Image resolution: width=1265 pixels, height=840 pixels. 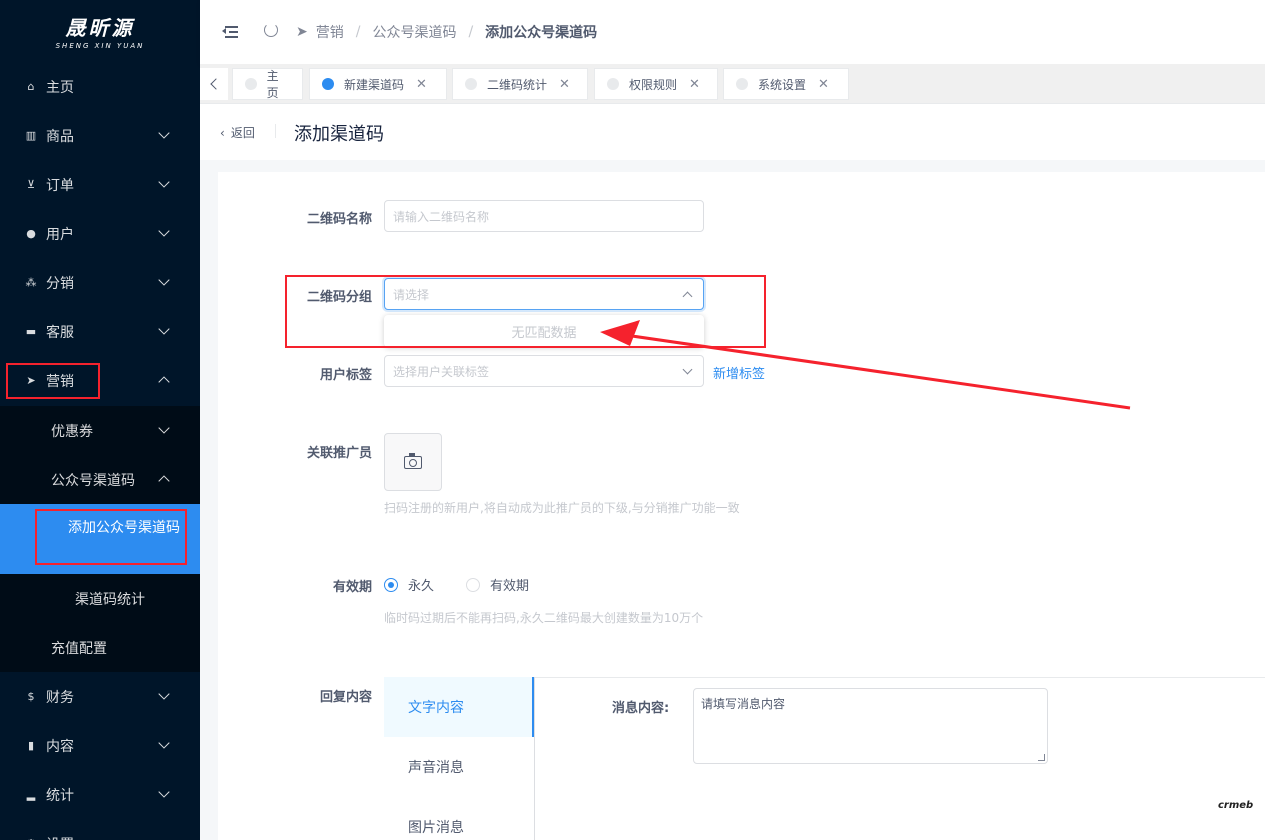 What do you see at coordinates (222, 133) in the screenshot?
I see `chevron-left-icon: ‹` at bounding box center [222, 133].